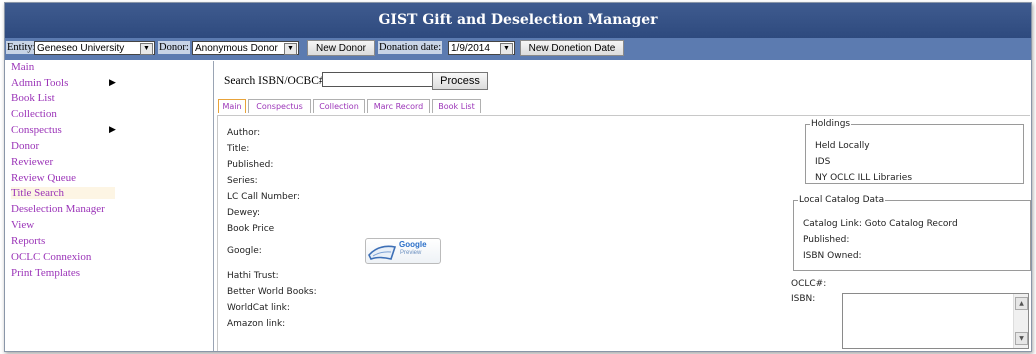 The image size is (1036, 354). What do you see at coordinates (831, 124) in the screenshot?
I see `holdings-legend: Holdings` at bounding box center [831, 124].